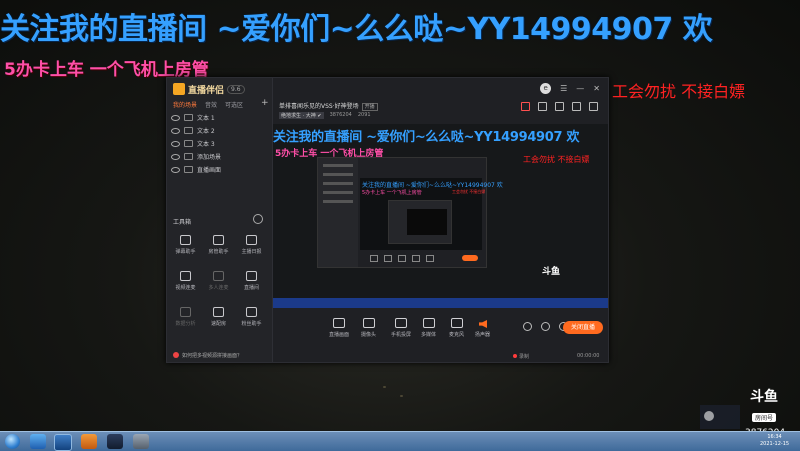 This screenshot has width=800, height=451. Describe the element at coordinates (774, 437) in the screenshot. I see `clock-time: 16:34` at that location.